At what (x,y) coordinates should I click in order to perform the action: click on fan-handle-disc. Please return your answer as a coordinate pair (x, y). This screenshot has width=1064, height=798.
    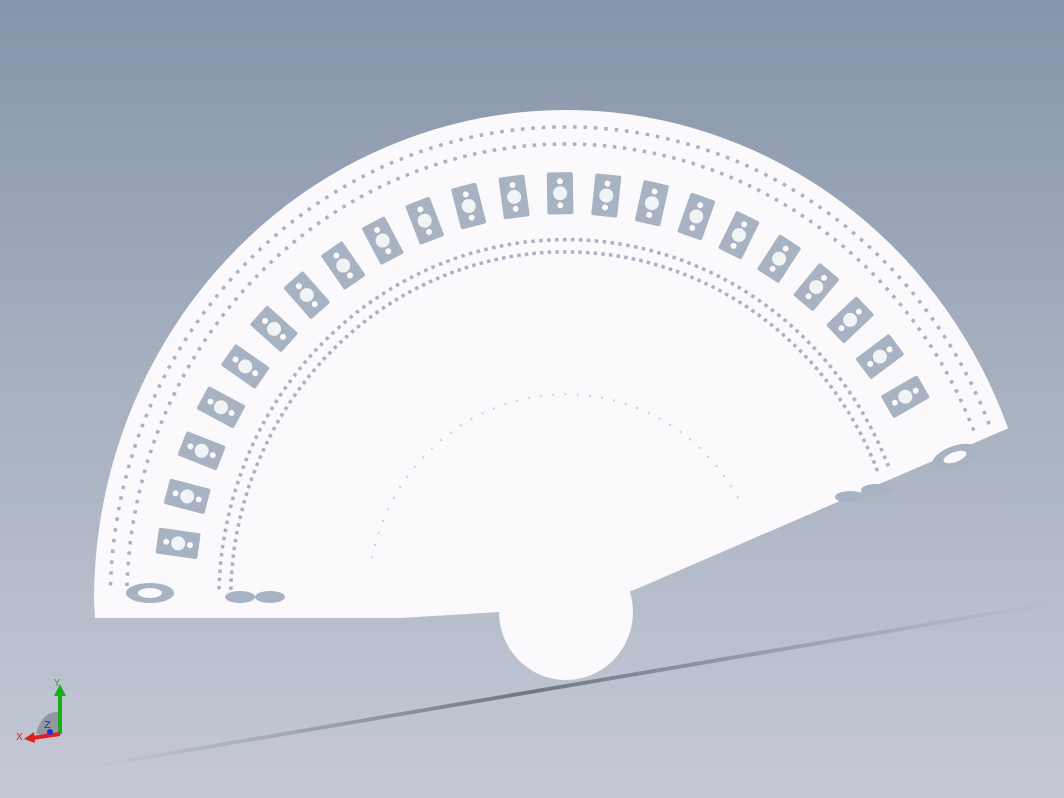
    Looking at the image, I should click on (566, 612).